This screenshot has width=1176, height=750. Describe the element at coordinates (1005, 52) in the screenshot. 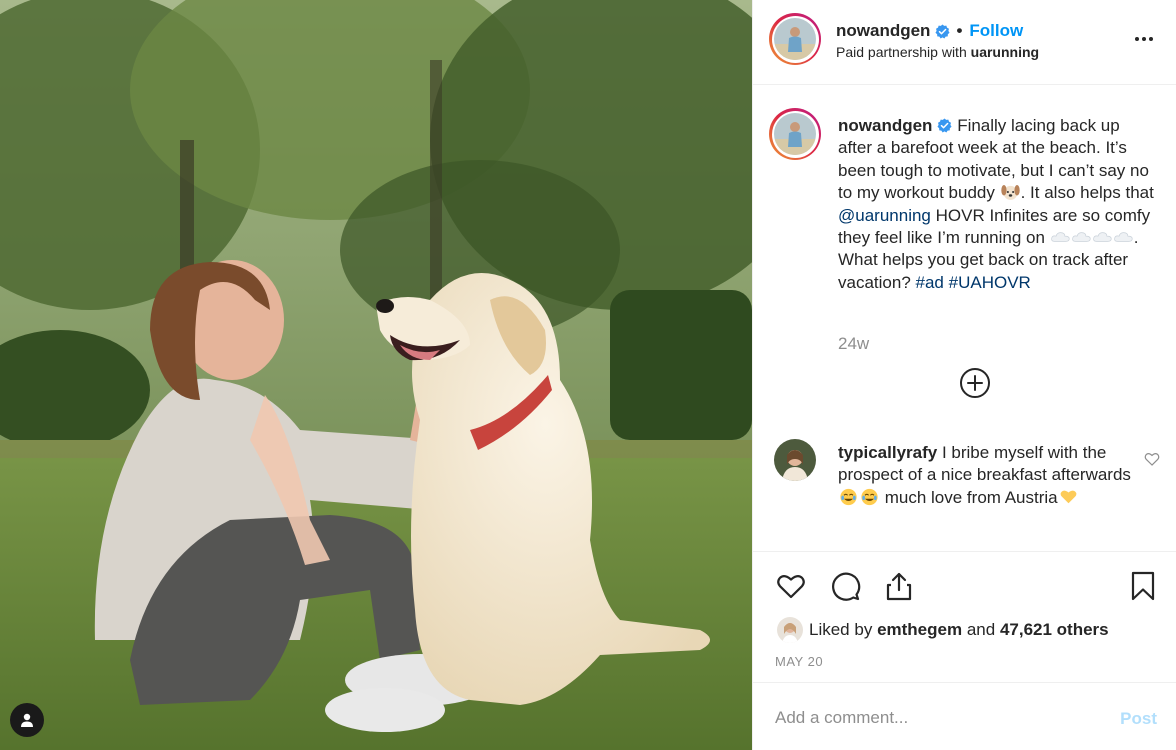

I see `partner-link: uarunning` at that location.